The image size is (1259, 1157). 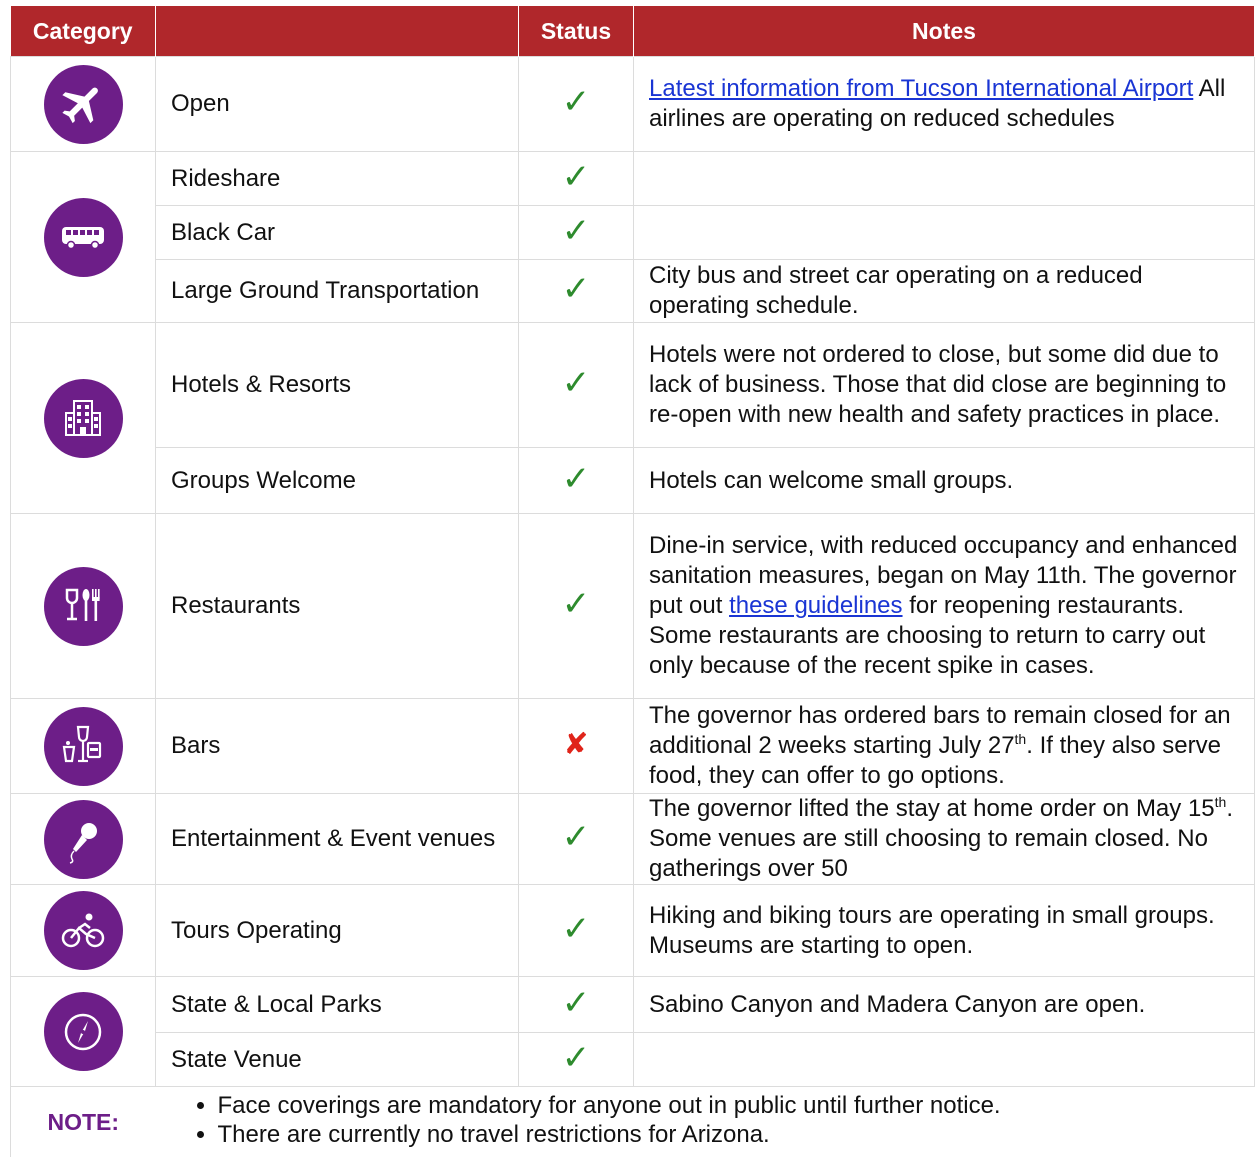 What do you see at coordinates (337, 178) in the screenshot?
I see `row-name: Rideshare` at bounding box center [337, 178].